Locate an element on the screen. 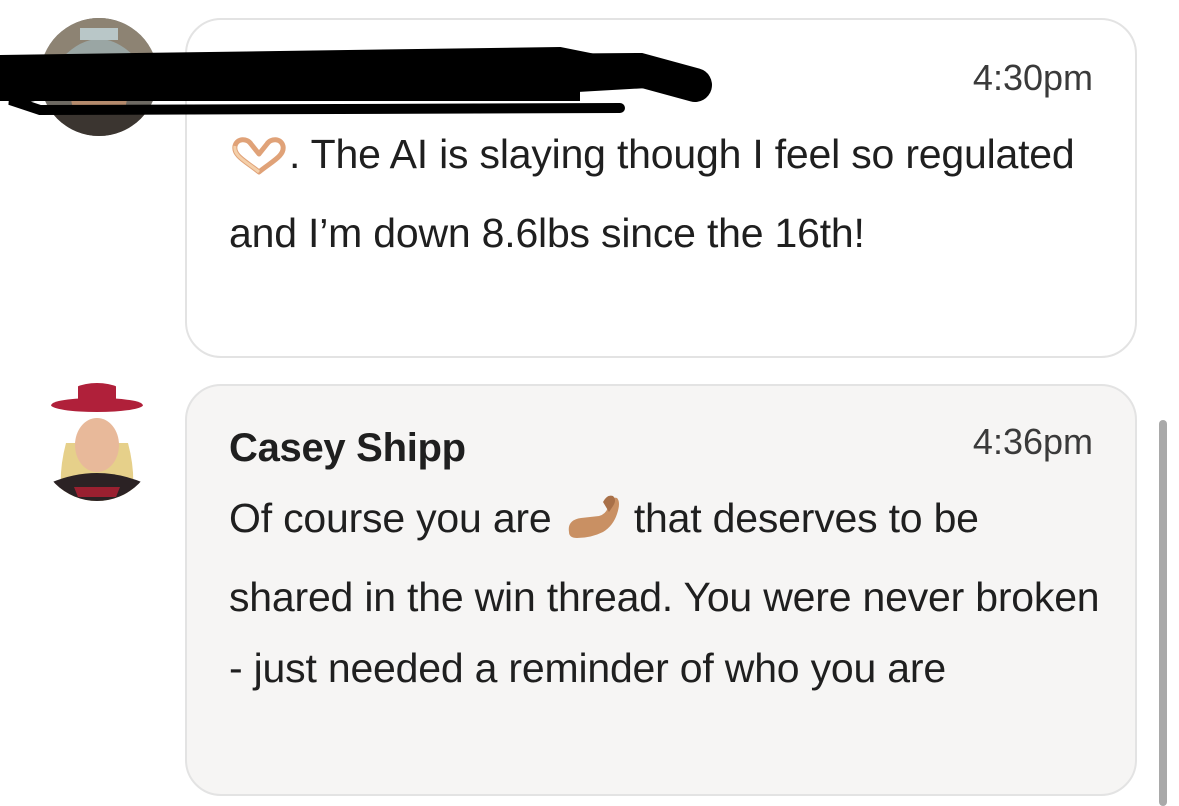 This screenshot has height=806, width=1179. message-text: Of course you are is located at coordinates (396, 518).